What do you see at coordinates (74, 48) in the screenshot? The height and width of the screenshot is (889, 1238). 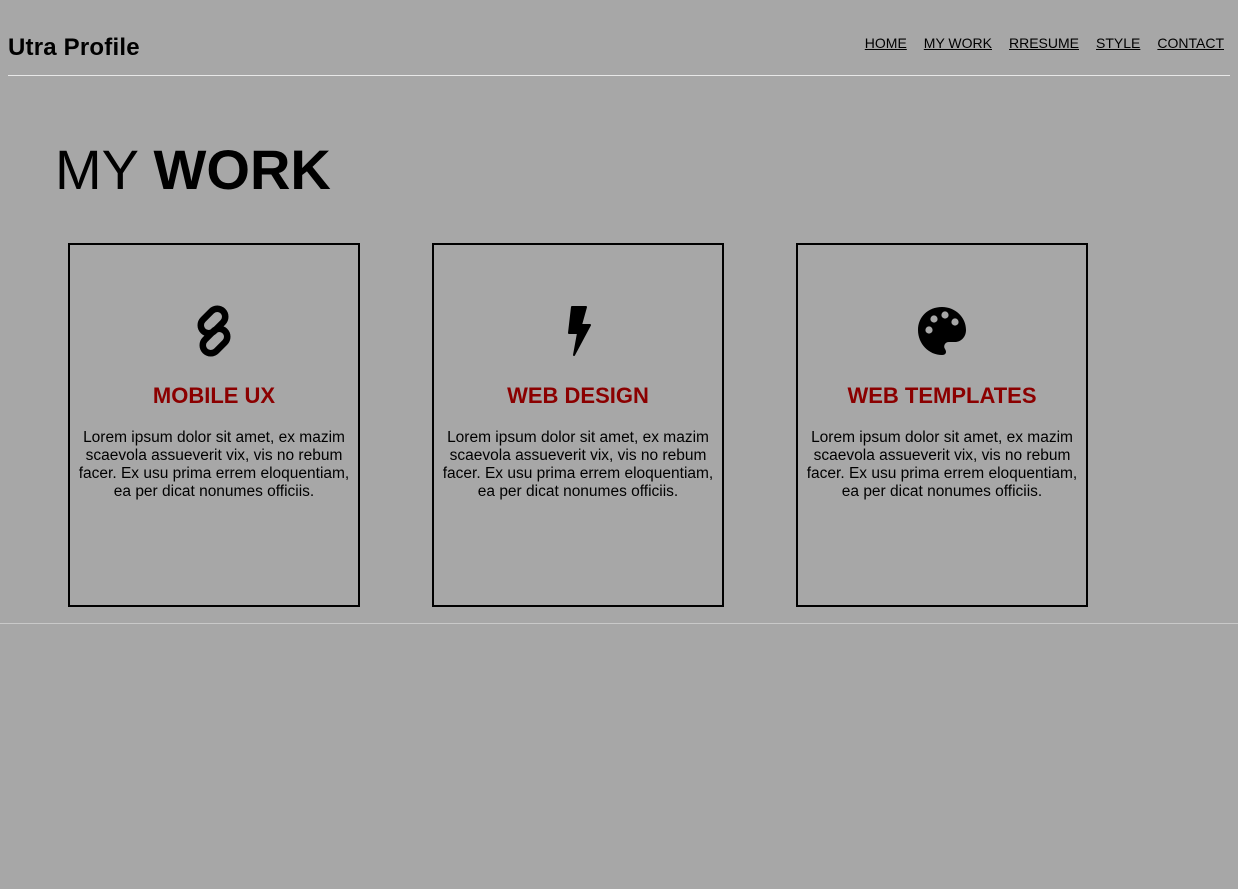 I see `brand-logo: Utra Profile` at bounding box center [74, 48].